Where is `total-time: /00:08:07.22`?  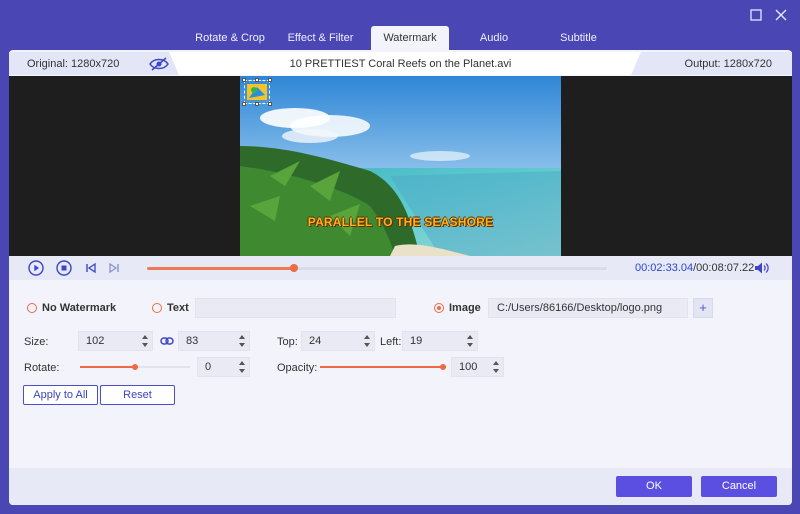 total-time: /00:08:07.22 is located at coordinates (724, 268).